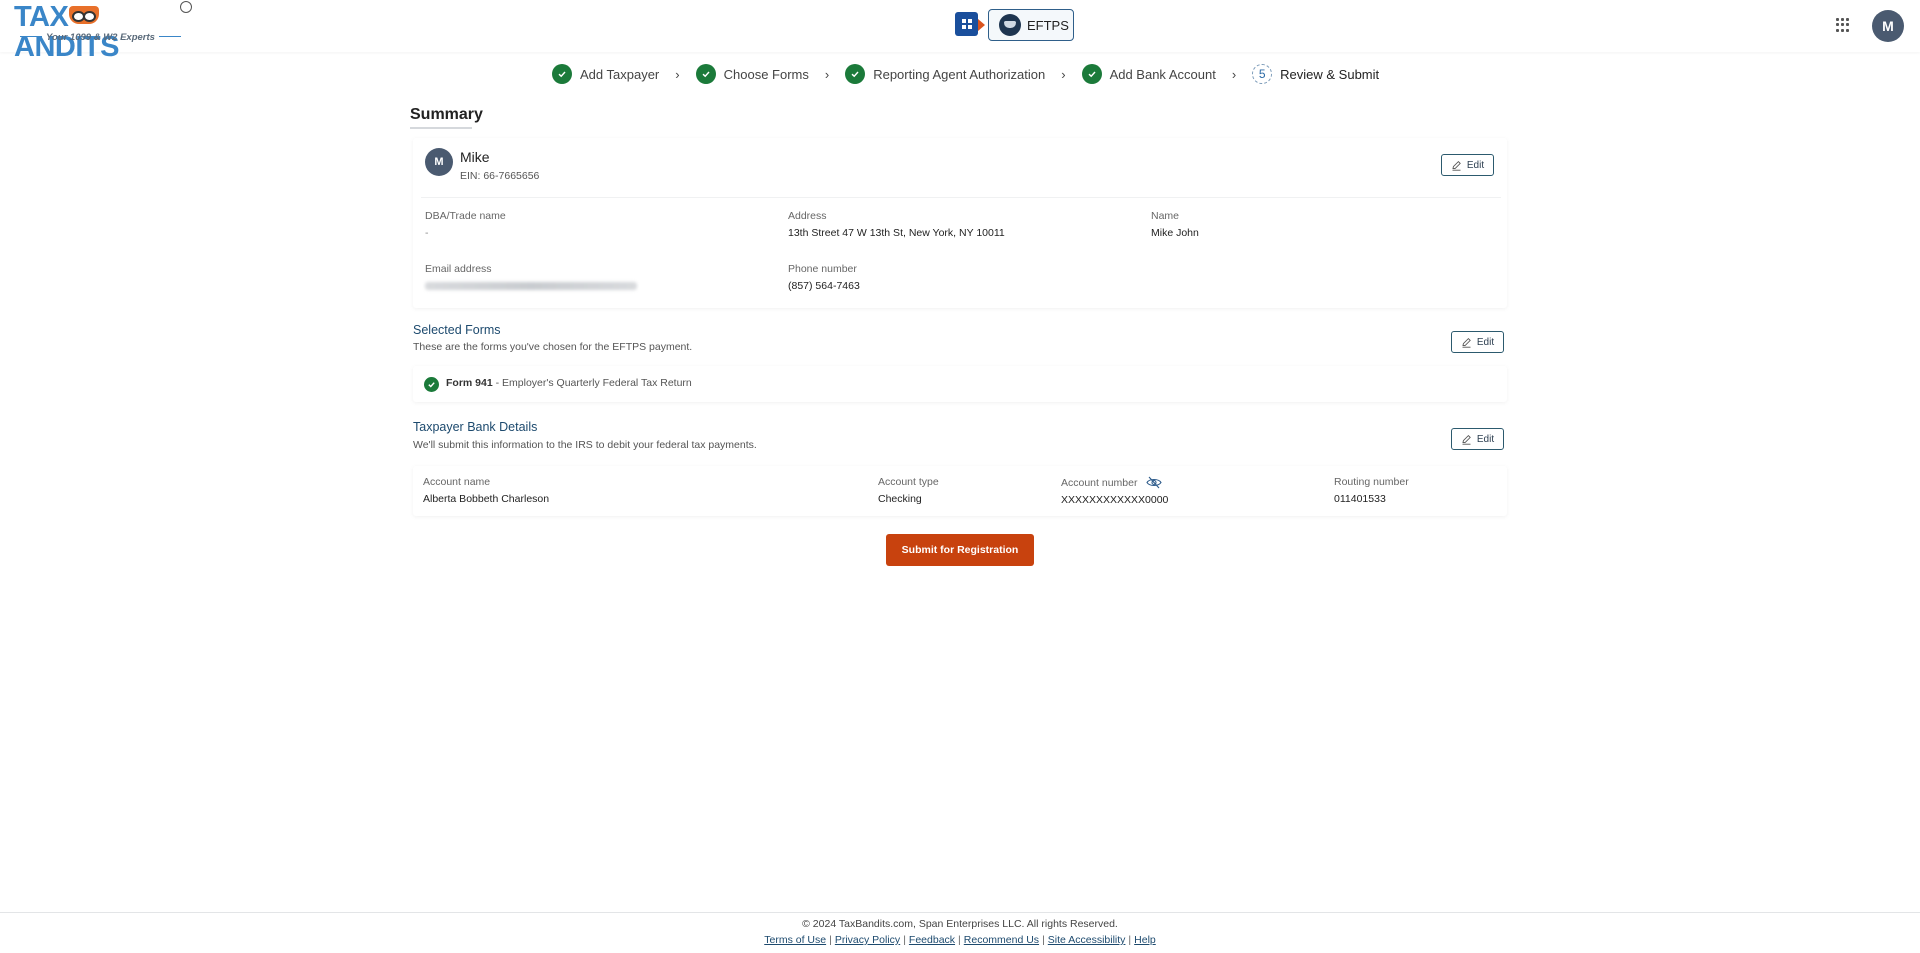  What do you see at coordinates (908, 490) in the screenshot?
I see `account-type-field: Account type Checking` at bounding box center [908, 490].